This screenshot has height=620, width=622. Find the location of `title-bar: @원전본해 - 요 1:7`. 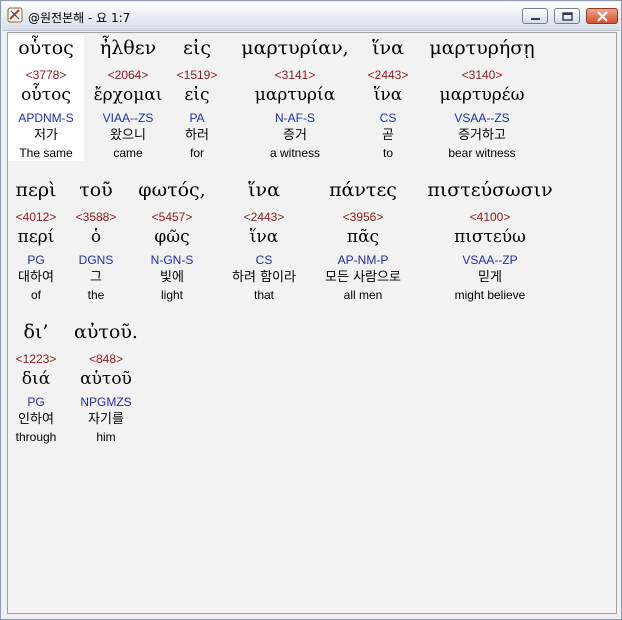

title-bar: @원전본해 - 요 1:7 is located at coordinates (311, 16).